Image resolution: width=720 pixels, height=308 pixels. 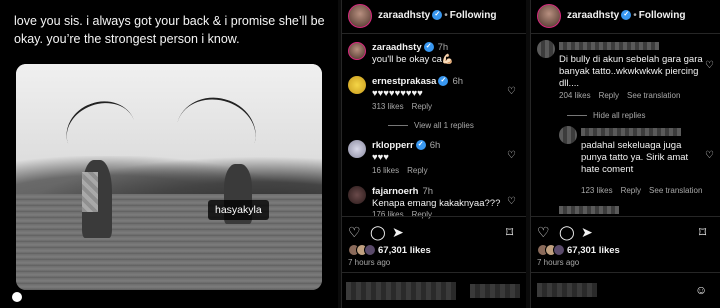 What do you see at coordinates (169, 242) in the screenshot?
I see `photo-water` at bounding box center [169, 242].